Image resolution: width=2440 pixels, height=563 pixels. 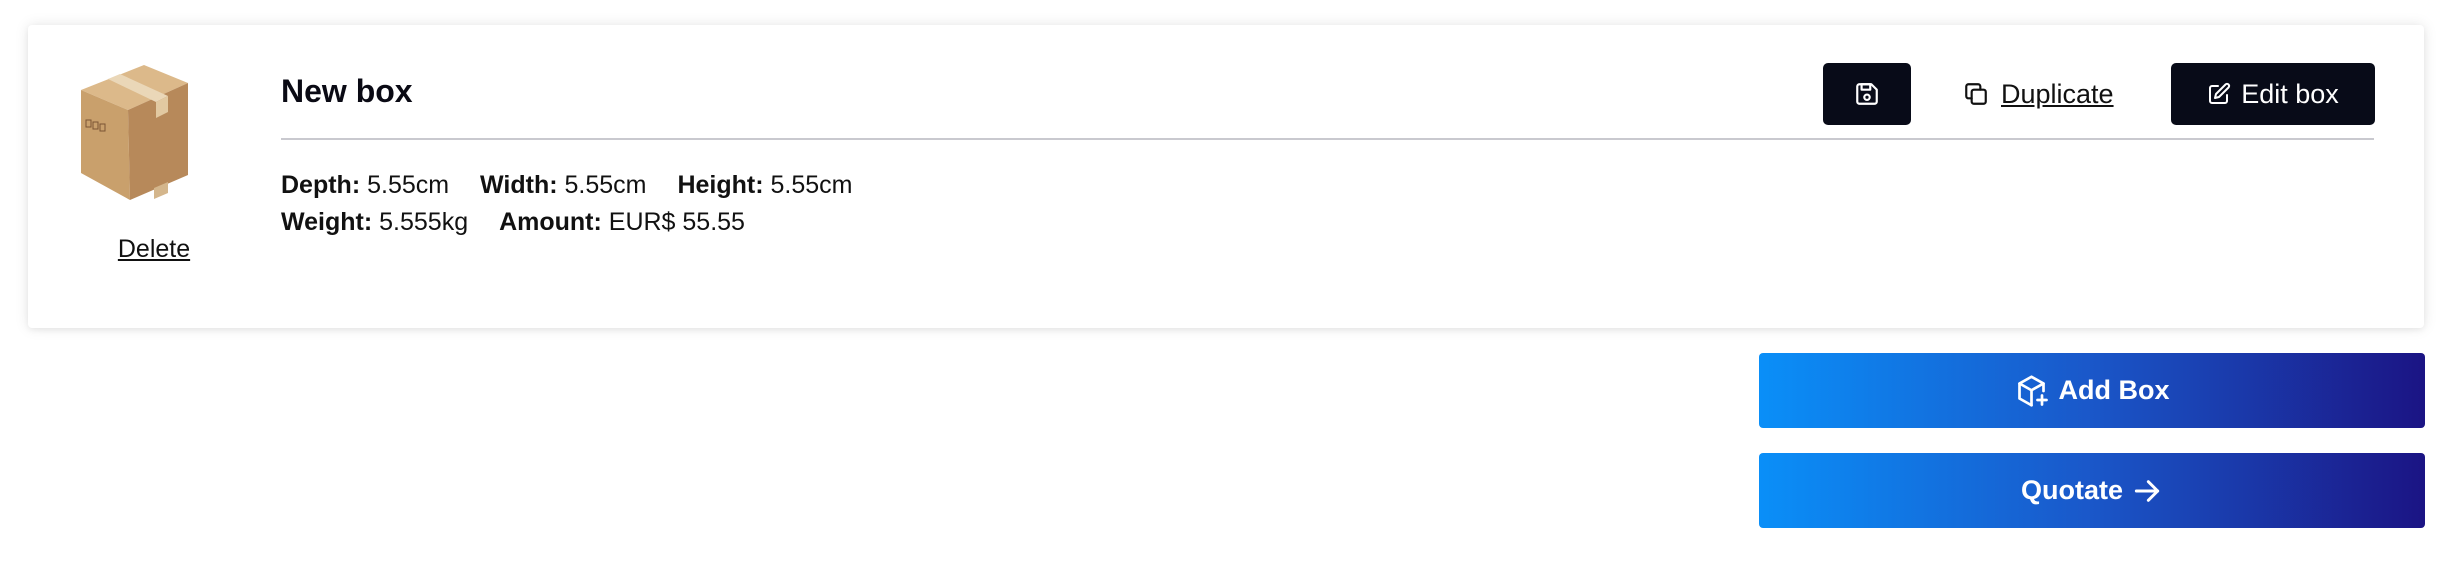 What do you see at coordinates (605, 185) in the screenshot?
I see `width-value: 5.55cm` at bounding box center [605, 185].